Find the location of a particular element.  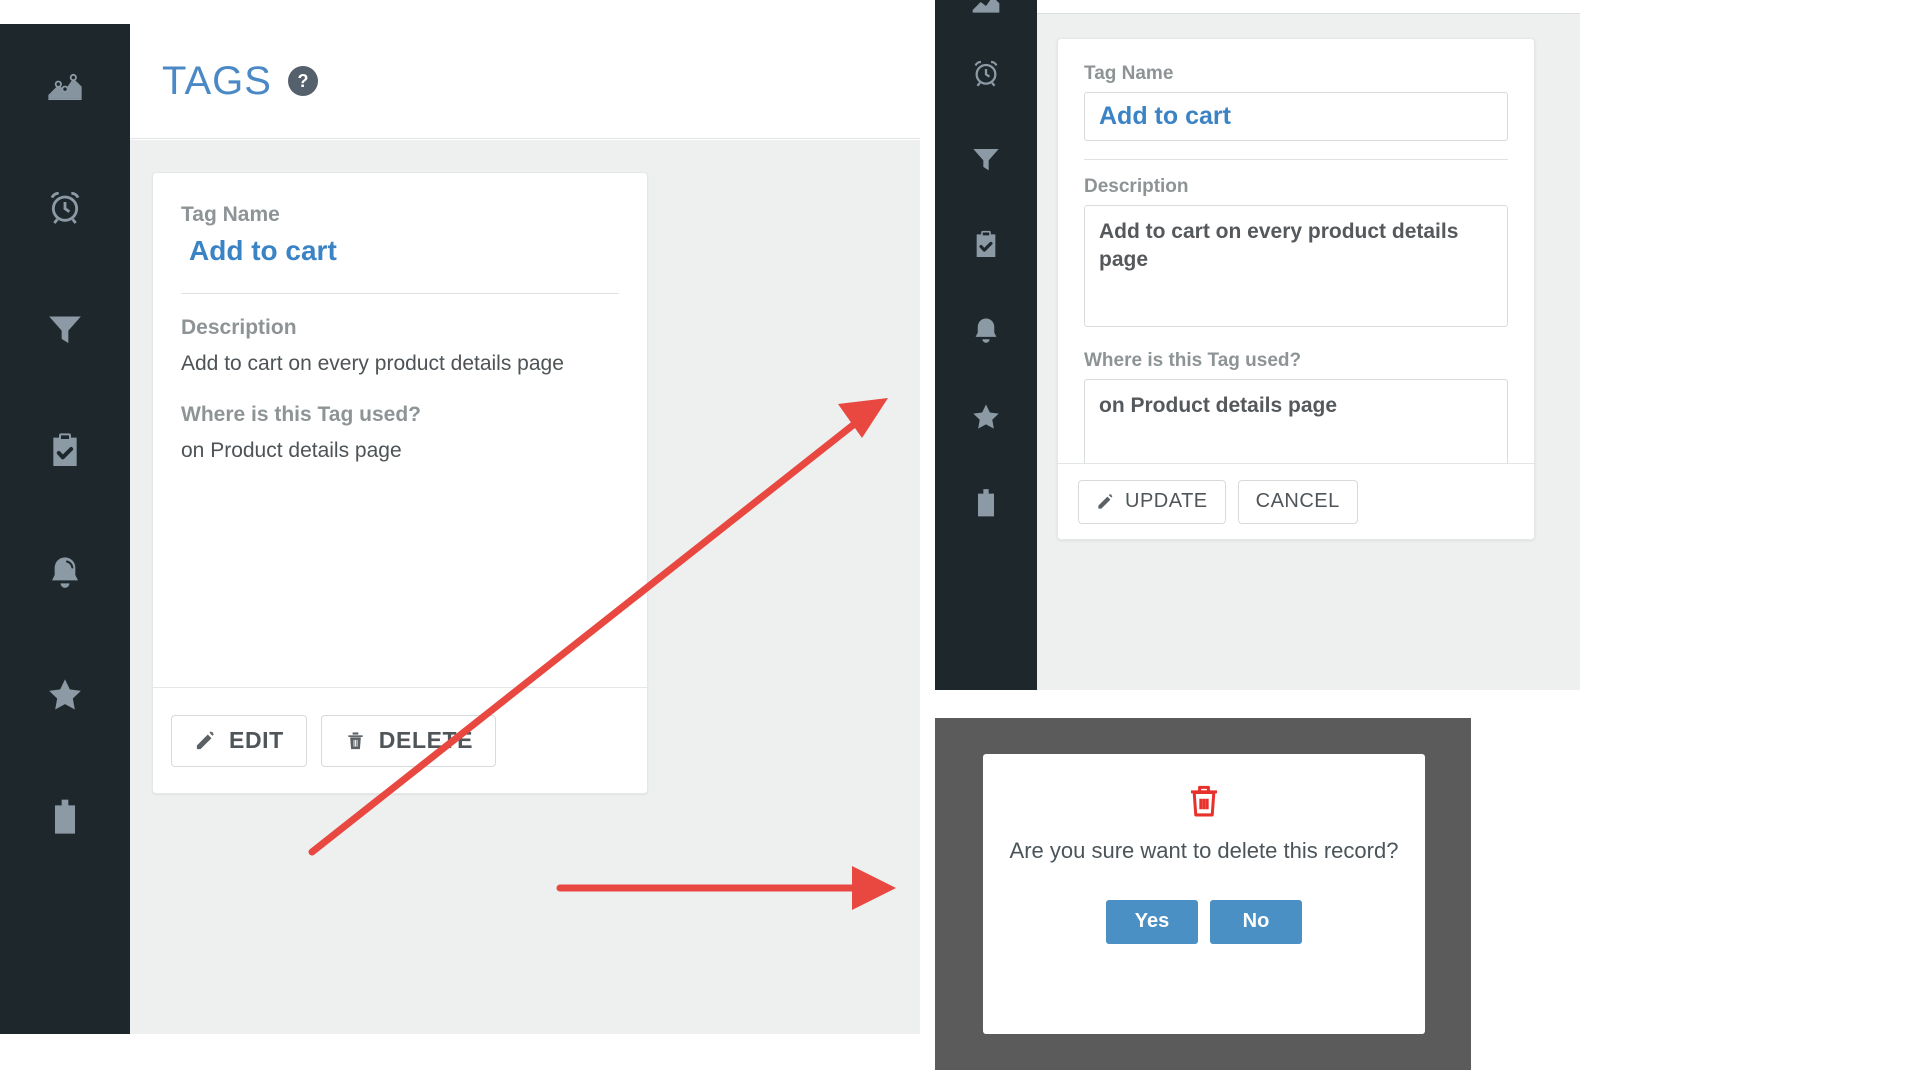

page-header: TAGS ? is located at coordinates (525, 81).